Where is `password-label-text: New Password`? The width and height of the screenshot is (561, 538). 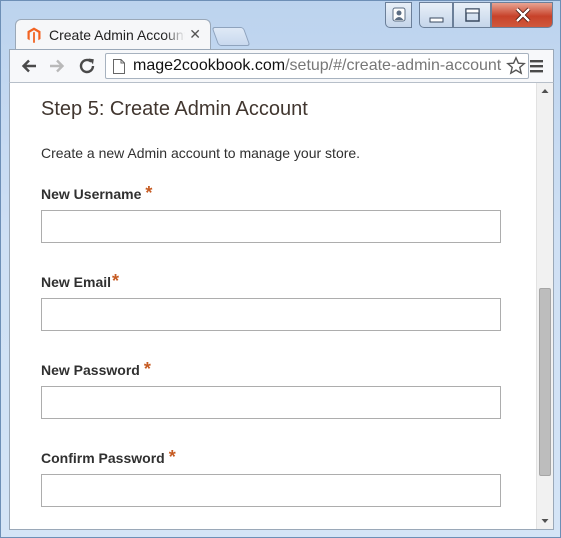 password-label-text: New Password is located at coordinates (90, 370).